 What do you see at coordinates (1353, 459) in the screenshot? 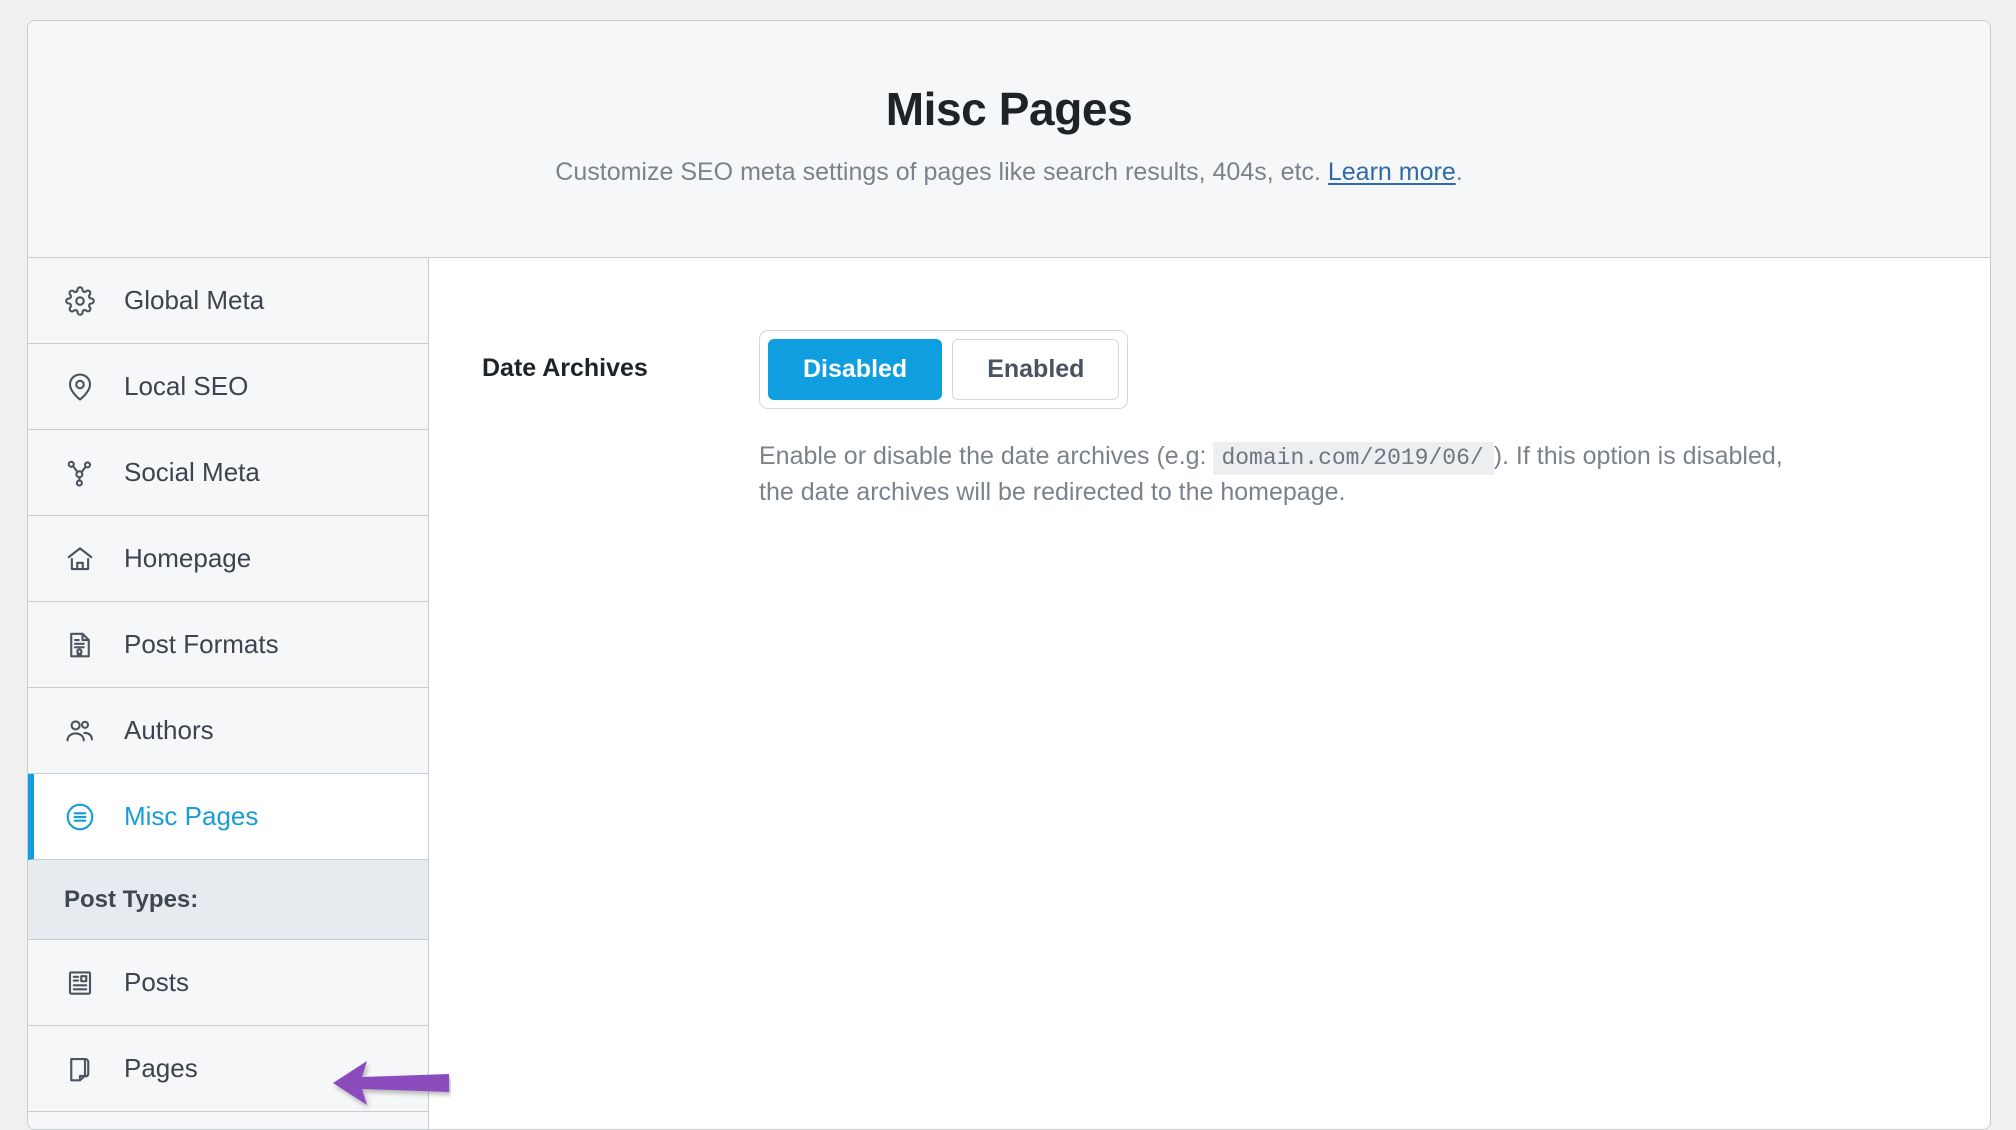
I see `example-url-code: domain.com/2019/06/` at bounding box center [1353, 459].